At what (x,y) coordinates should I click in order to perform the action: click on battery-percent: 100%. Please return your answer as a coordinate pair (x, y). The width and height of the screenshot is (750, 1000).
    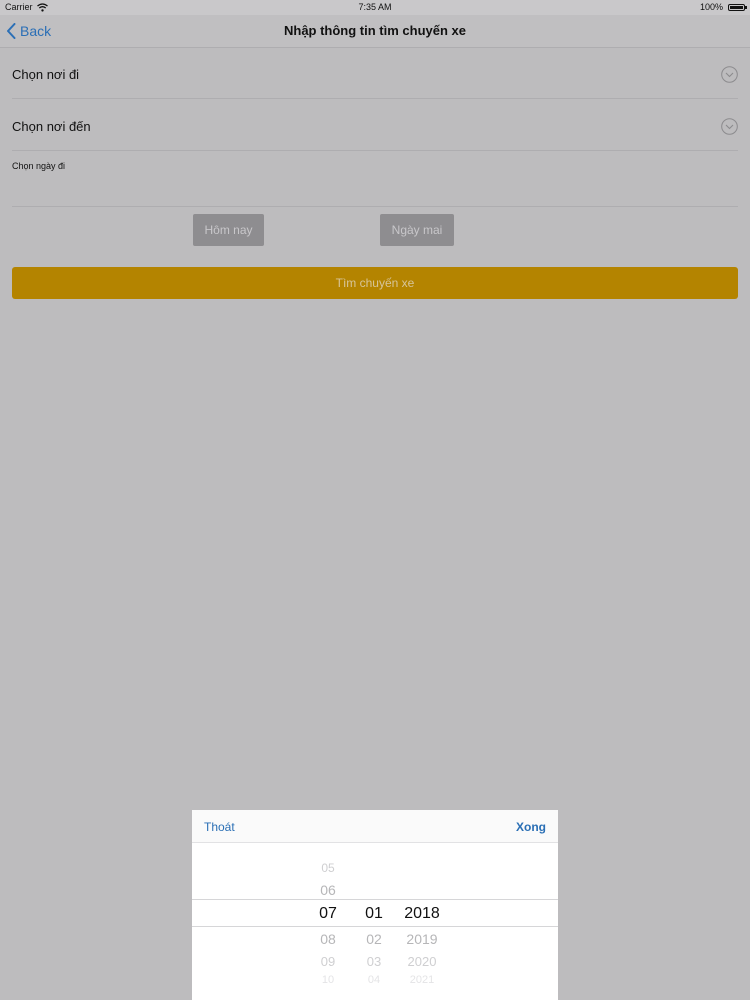
    Looking at the image, I should click on (711, 7).